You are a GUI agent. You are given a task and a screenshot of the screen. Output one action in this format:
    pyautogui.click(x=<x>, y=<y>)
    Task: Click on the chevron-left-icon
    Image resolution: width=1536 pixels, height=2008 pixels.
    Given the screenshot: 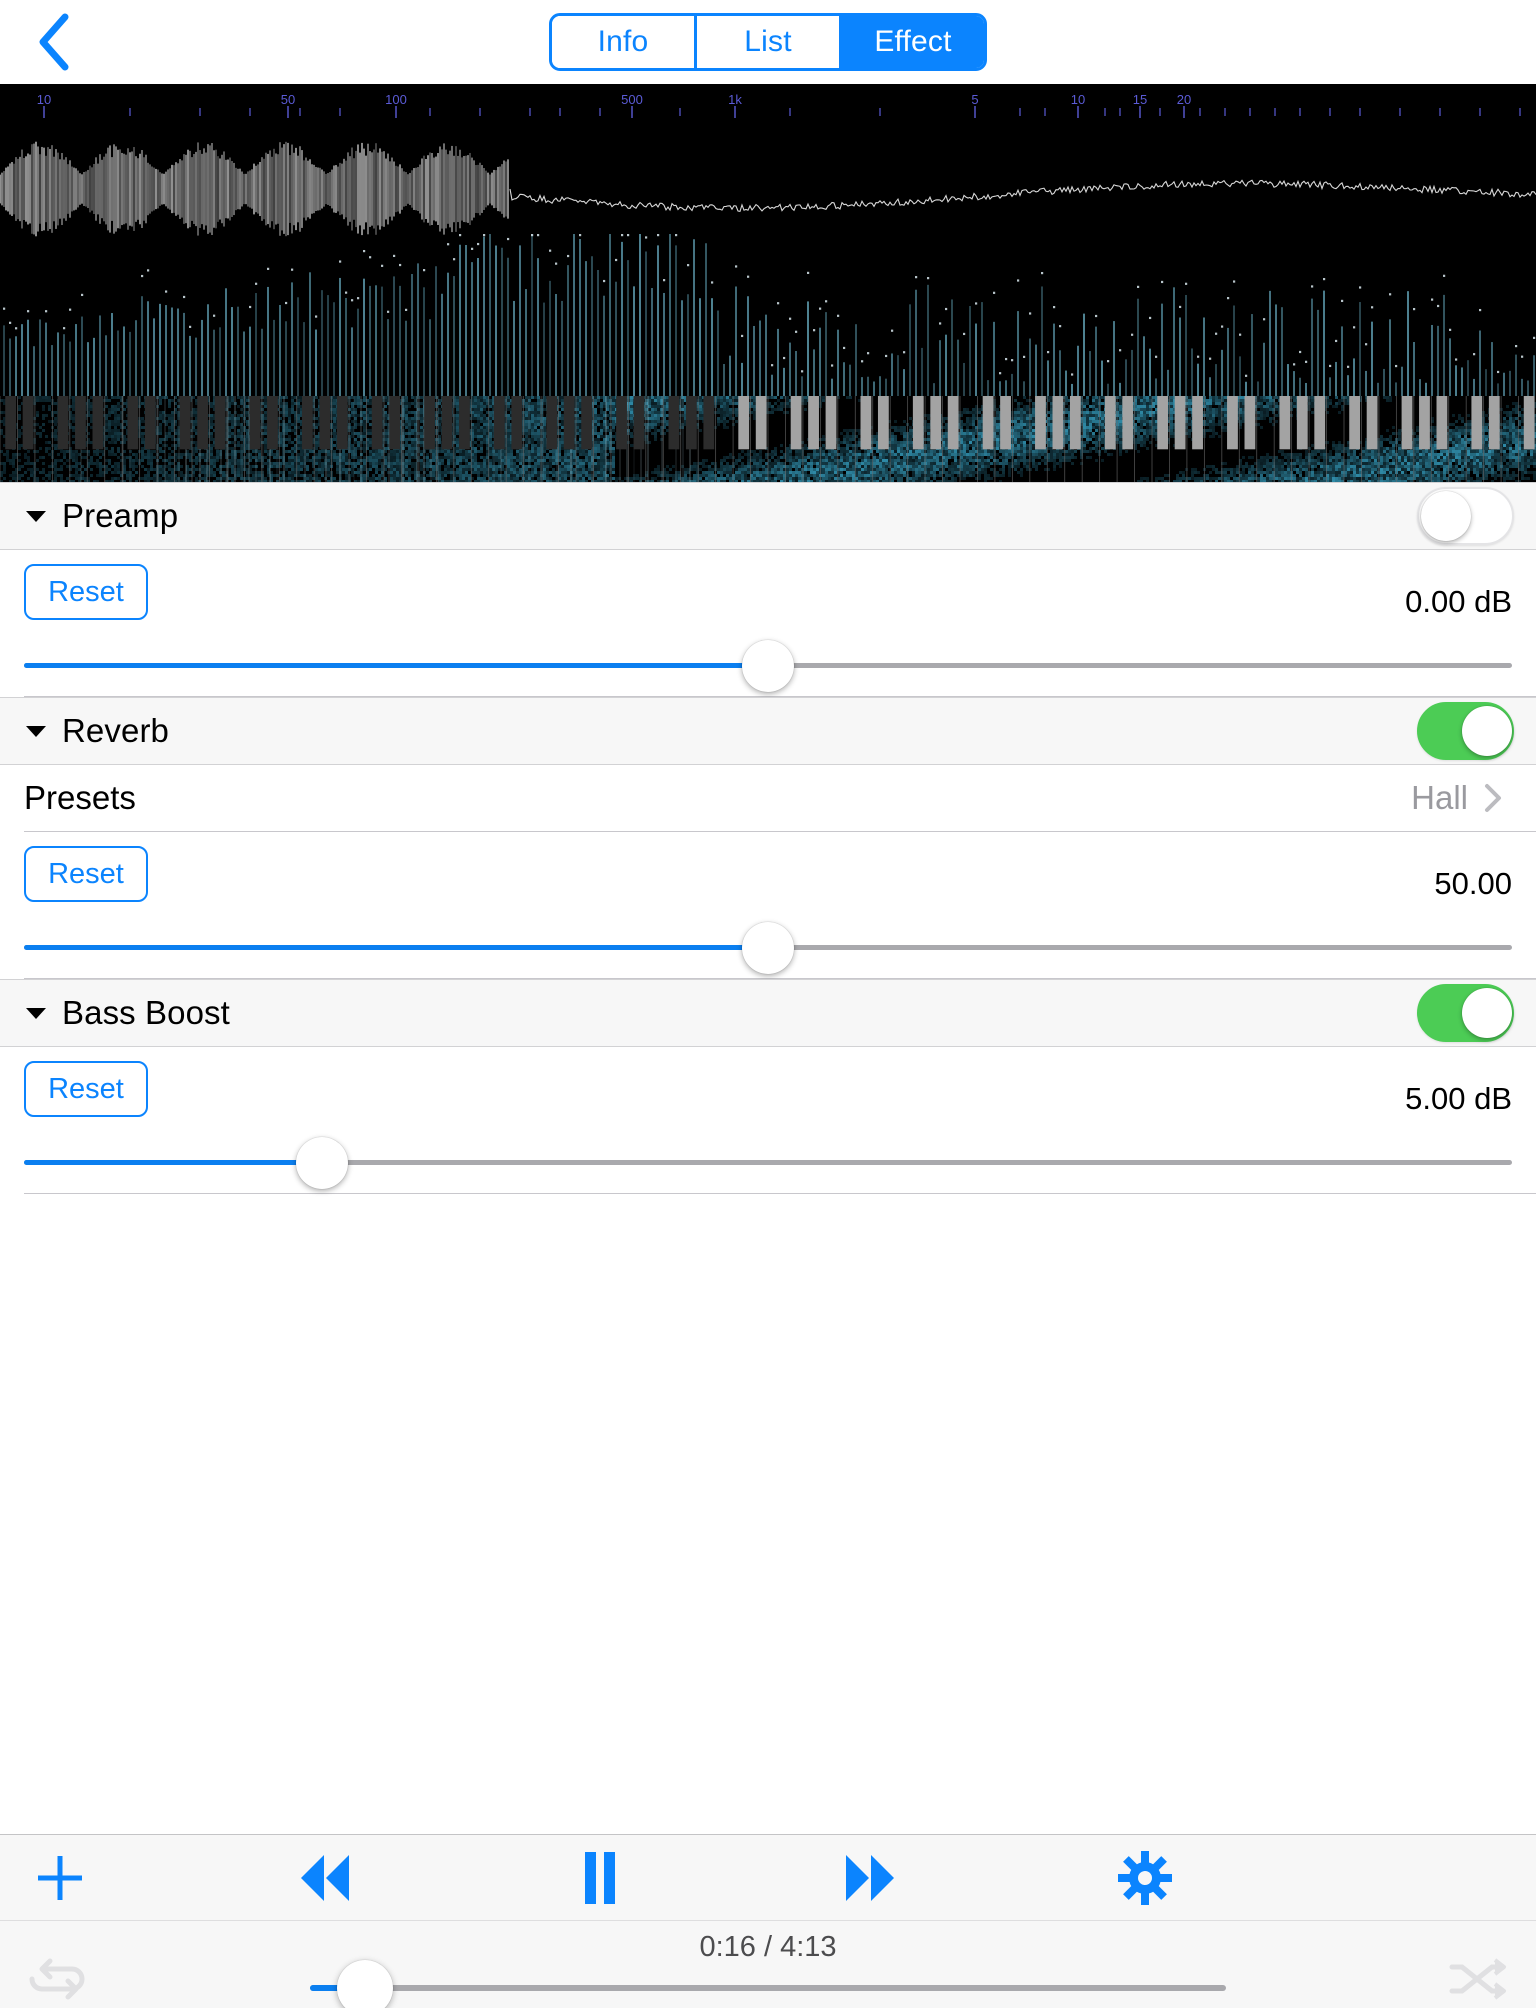 What is the action you would take?
    pyautogui.click(x=54, y=42)
    